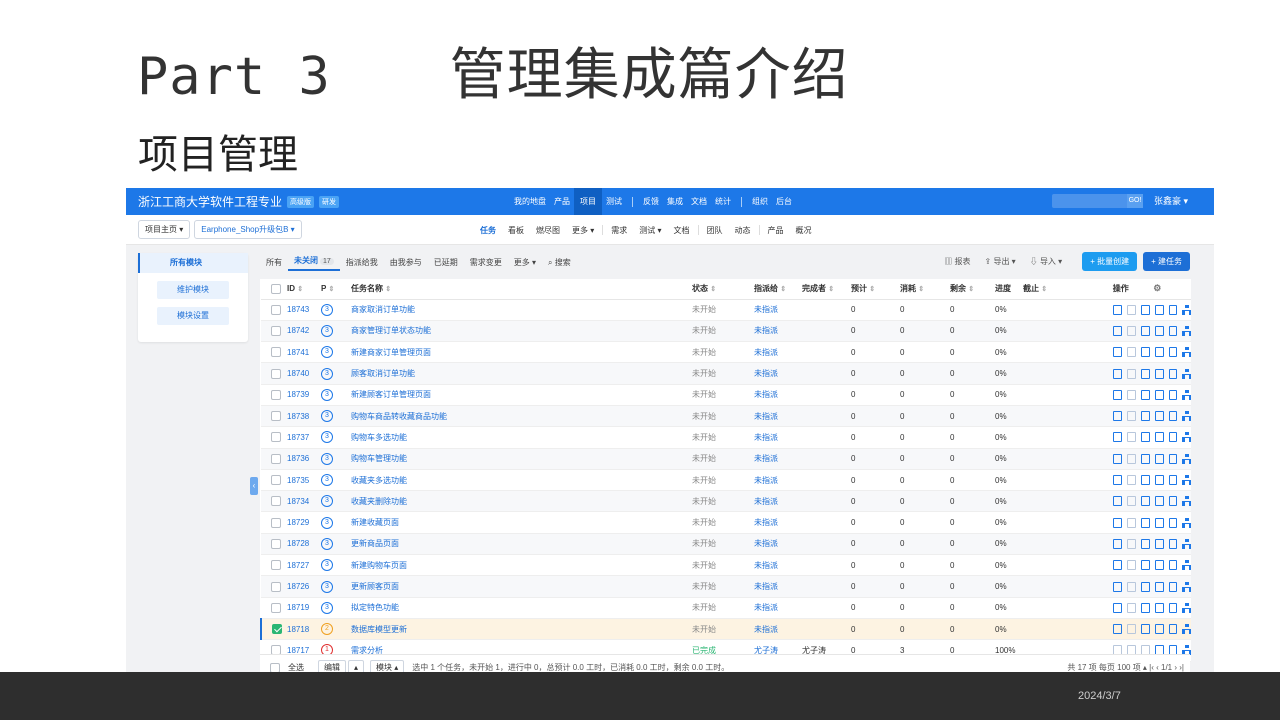 This screenshot has height=720, width=1280. What do you see at coordinates (766, 288) in the screenshot?
I see `col-assigned: 指派给` at bounding box center [766, 288].